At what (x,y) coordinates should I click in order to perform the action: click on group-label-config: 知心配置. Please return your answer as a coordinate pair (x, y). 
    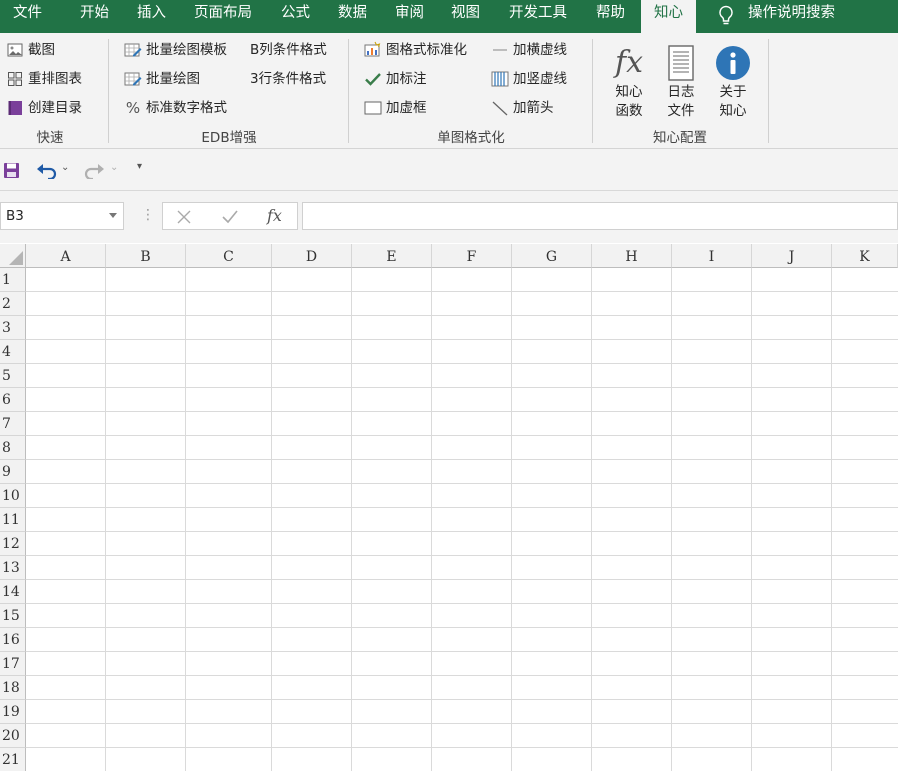
    Looking at the image, I should click on (680, 138).